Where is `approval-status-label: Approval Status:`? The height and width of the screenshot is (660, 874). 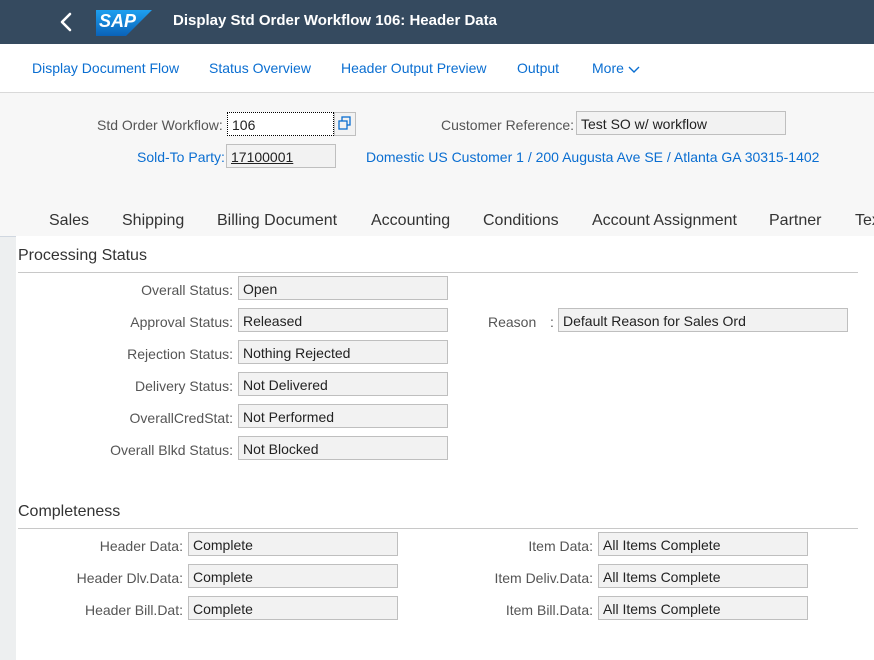 approval-status-label: Approval Status: is located at coordinates (181, 322).